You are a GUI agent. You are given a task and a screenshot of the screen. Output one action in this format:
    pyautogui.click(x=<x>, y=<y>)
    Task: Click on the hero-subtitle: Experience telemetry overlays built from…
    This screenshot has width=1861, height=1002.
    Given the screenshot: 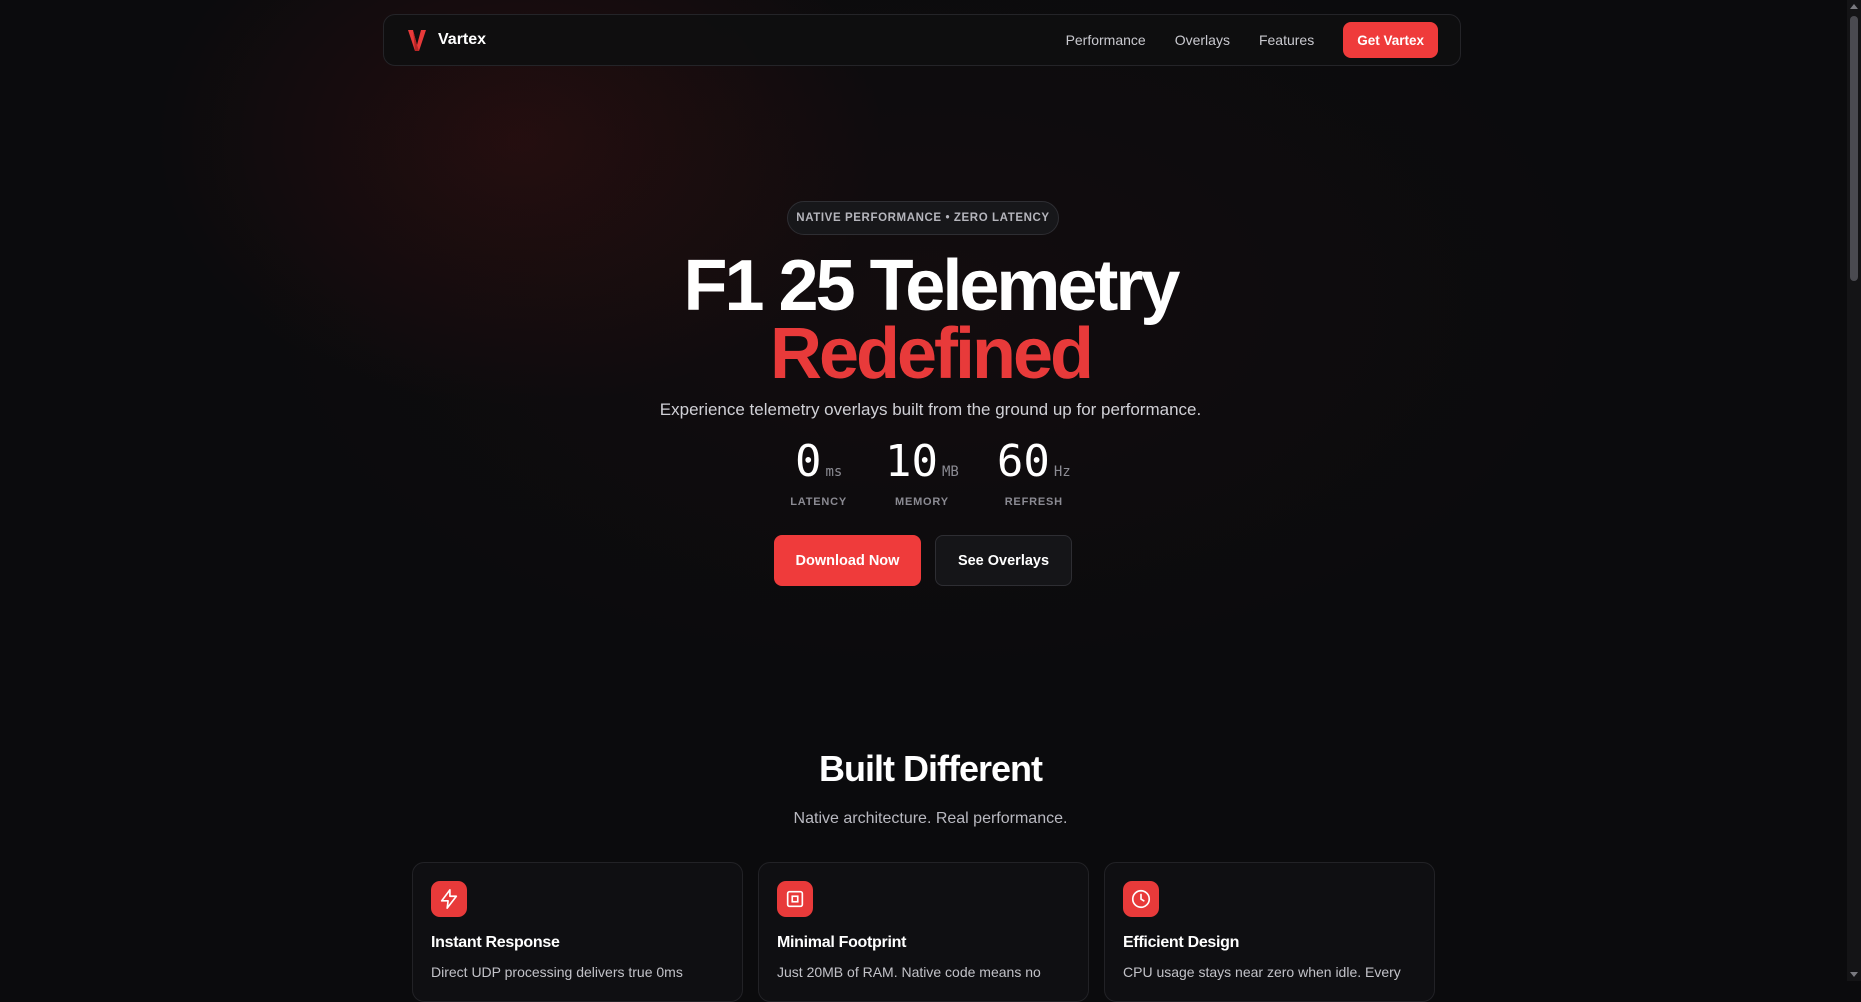 What is the action you would take?
    pyautogui.click(x=930, y=409)
    